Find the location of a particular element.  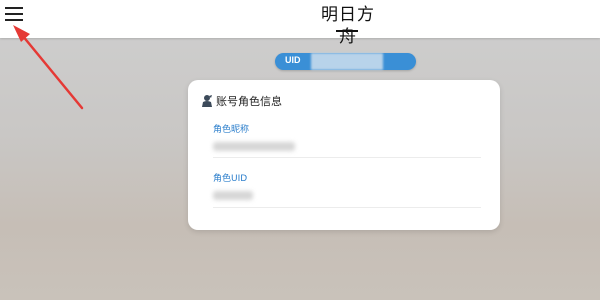

uid-bar: UID is located at coordinates (345, 61).